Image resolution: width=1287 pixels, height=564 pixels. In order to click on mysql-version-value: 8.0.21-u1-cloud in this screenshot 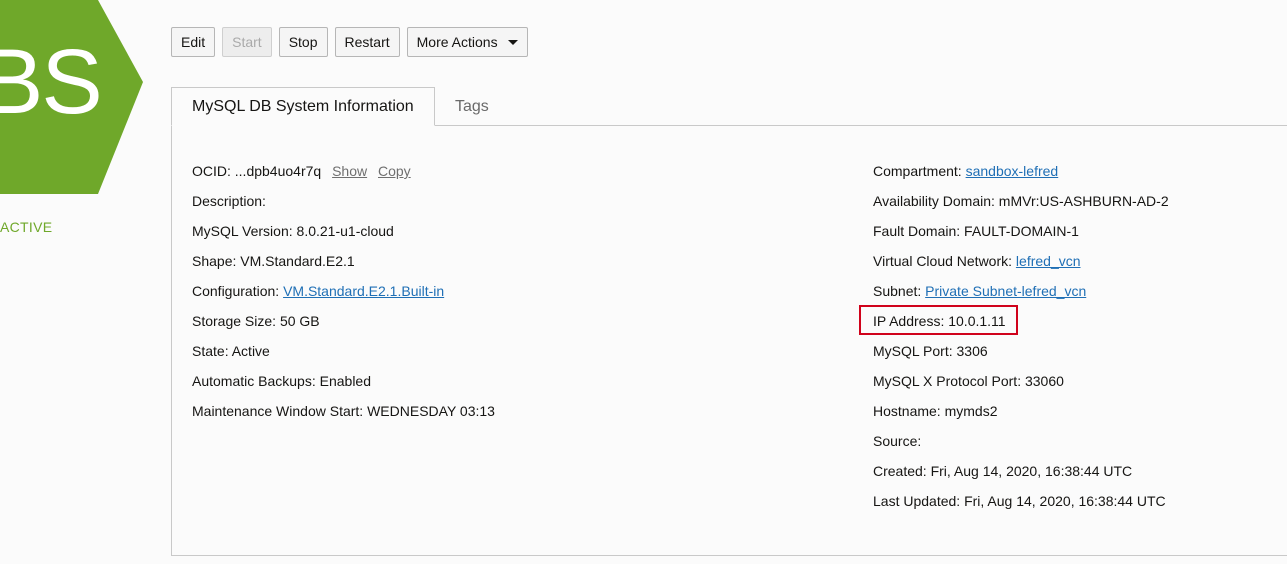, I will do `click(345, 231)`.